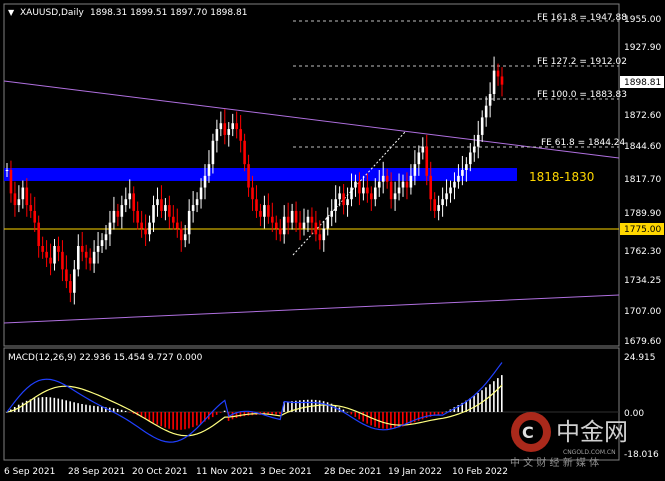 Image resolution: width=665 pixels, height=481 pixels. Describe the element at coordinates (353, 472) in the screenshot. I see `date-tick: 28 Dec 2021` at that location.